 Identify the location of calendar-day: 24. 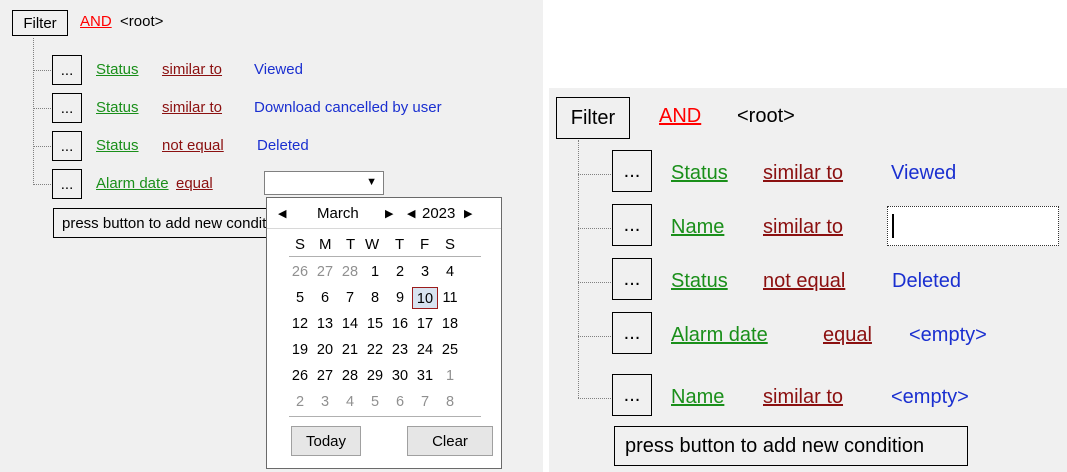
(425, 350).